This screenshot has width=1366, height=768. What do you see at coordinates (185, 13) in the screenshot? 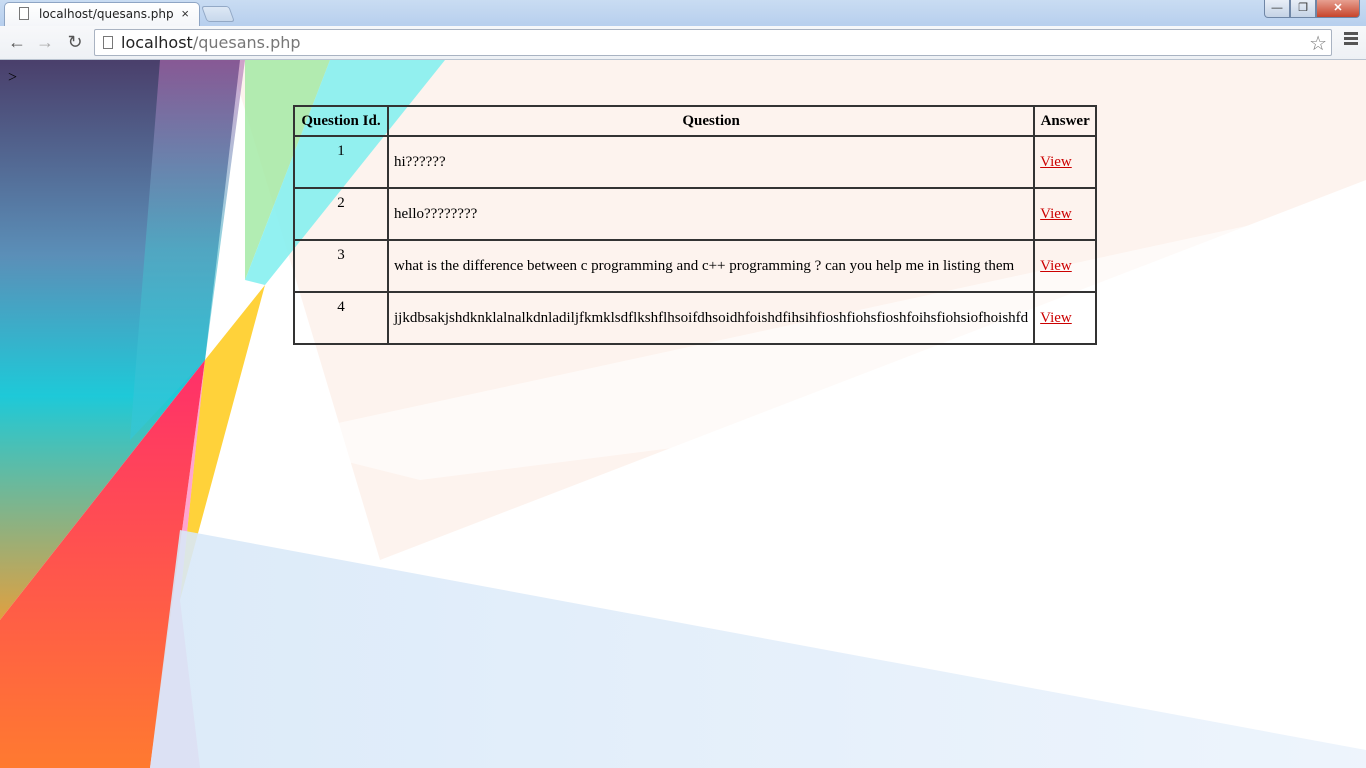
I see `tab-close-icon: ×` at bounding box center [185, 13].